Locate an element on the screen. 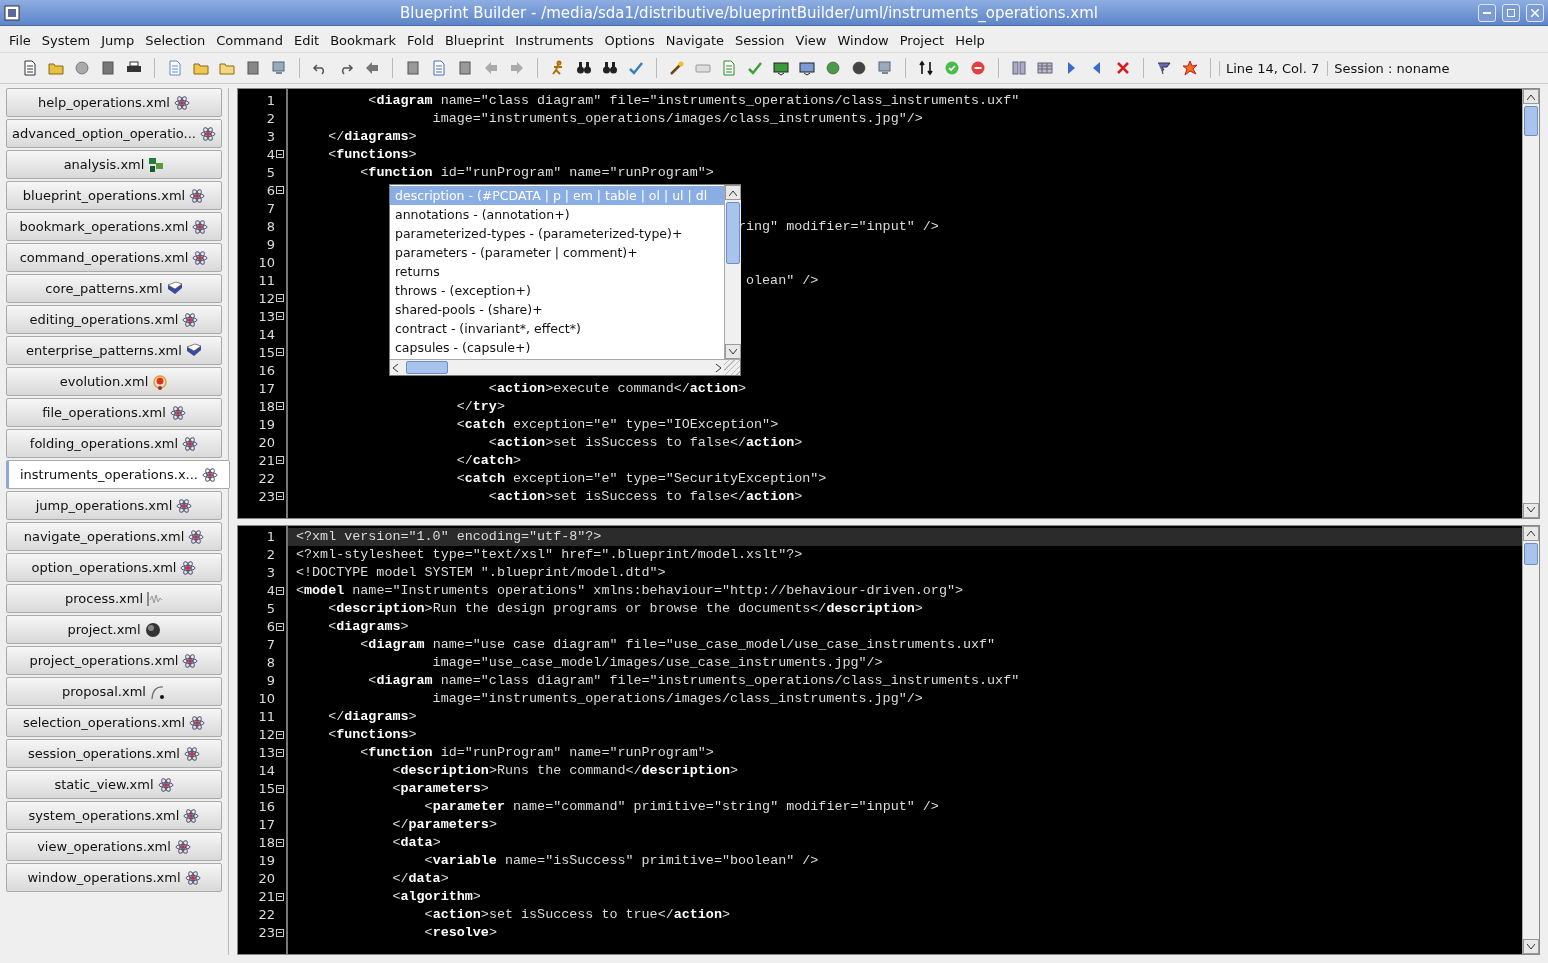 The width and height of the screenshot is (1548, 963). code-line: <diagram name="use case diagram" file="use_case_model/use_case_instruments.uxf" is located at coordinates (678, 644).